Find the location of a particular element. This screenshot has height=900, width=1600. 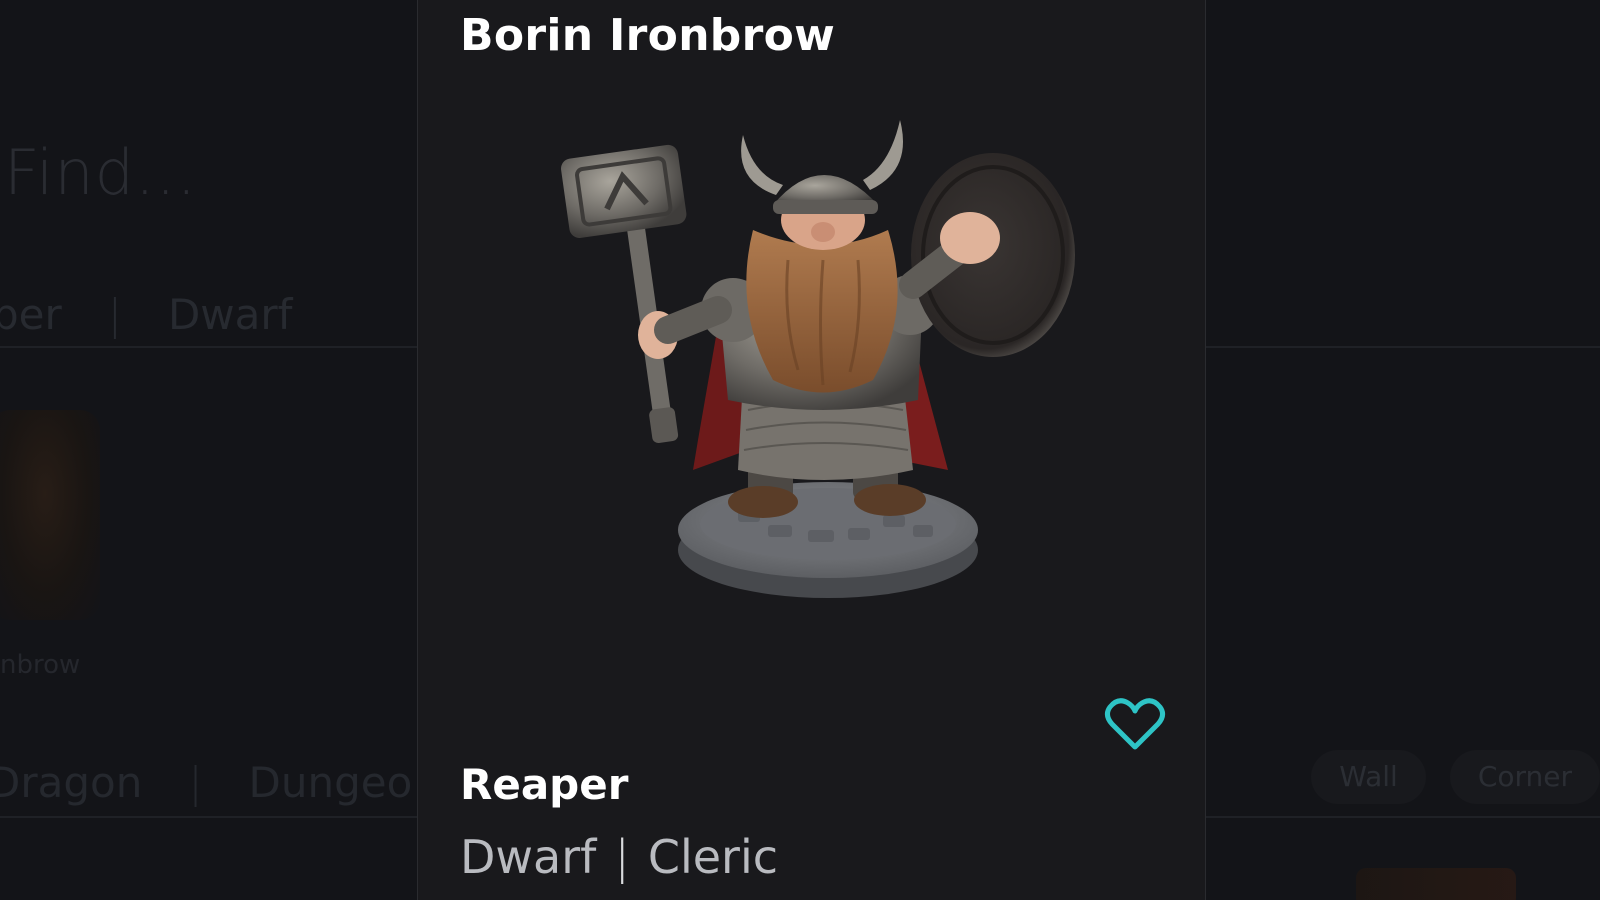

chip-wall: Wall is located at coordinates (1368, 777).